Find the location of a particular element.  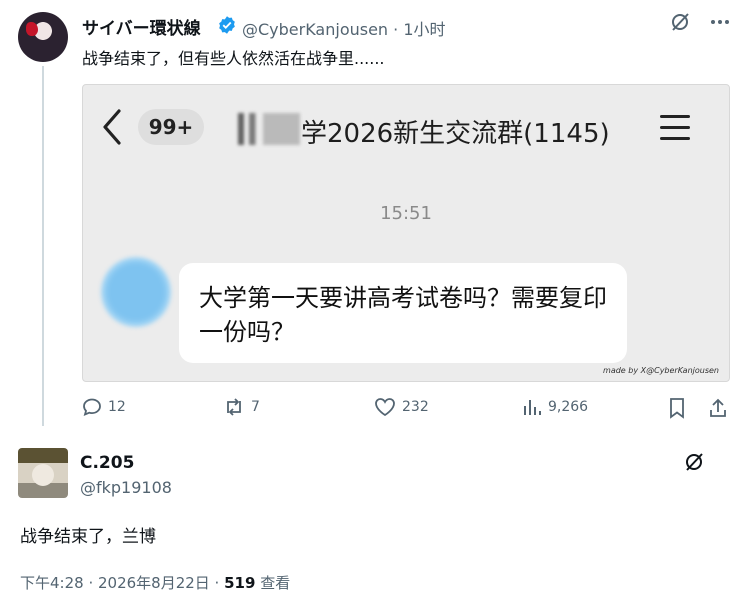

unread-count-badge: 99+ is located at coordinates (171, 127).